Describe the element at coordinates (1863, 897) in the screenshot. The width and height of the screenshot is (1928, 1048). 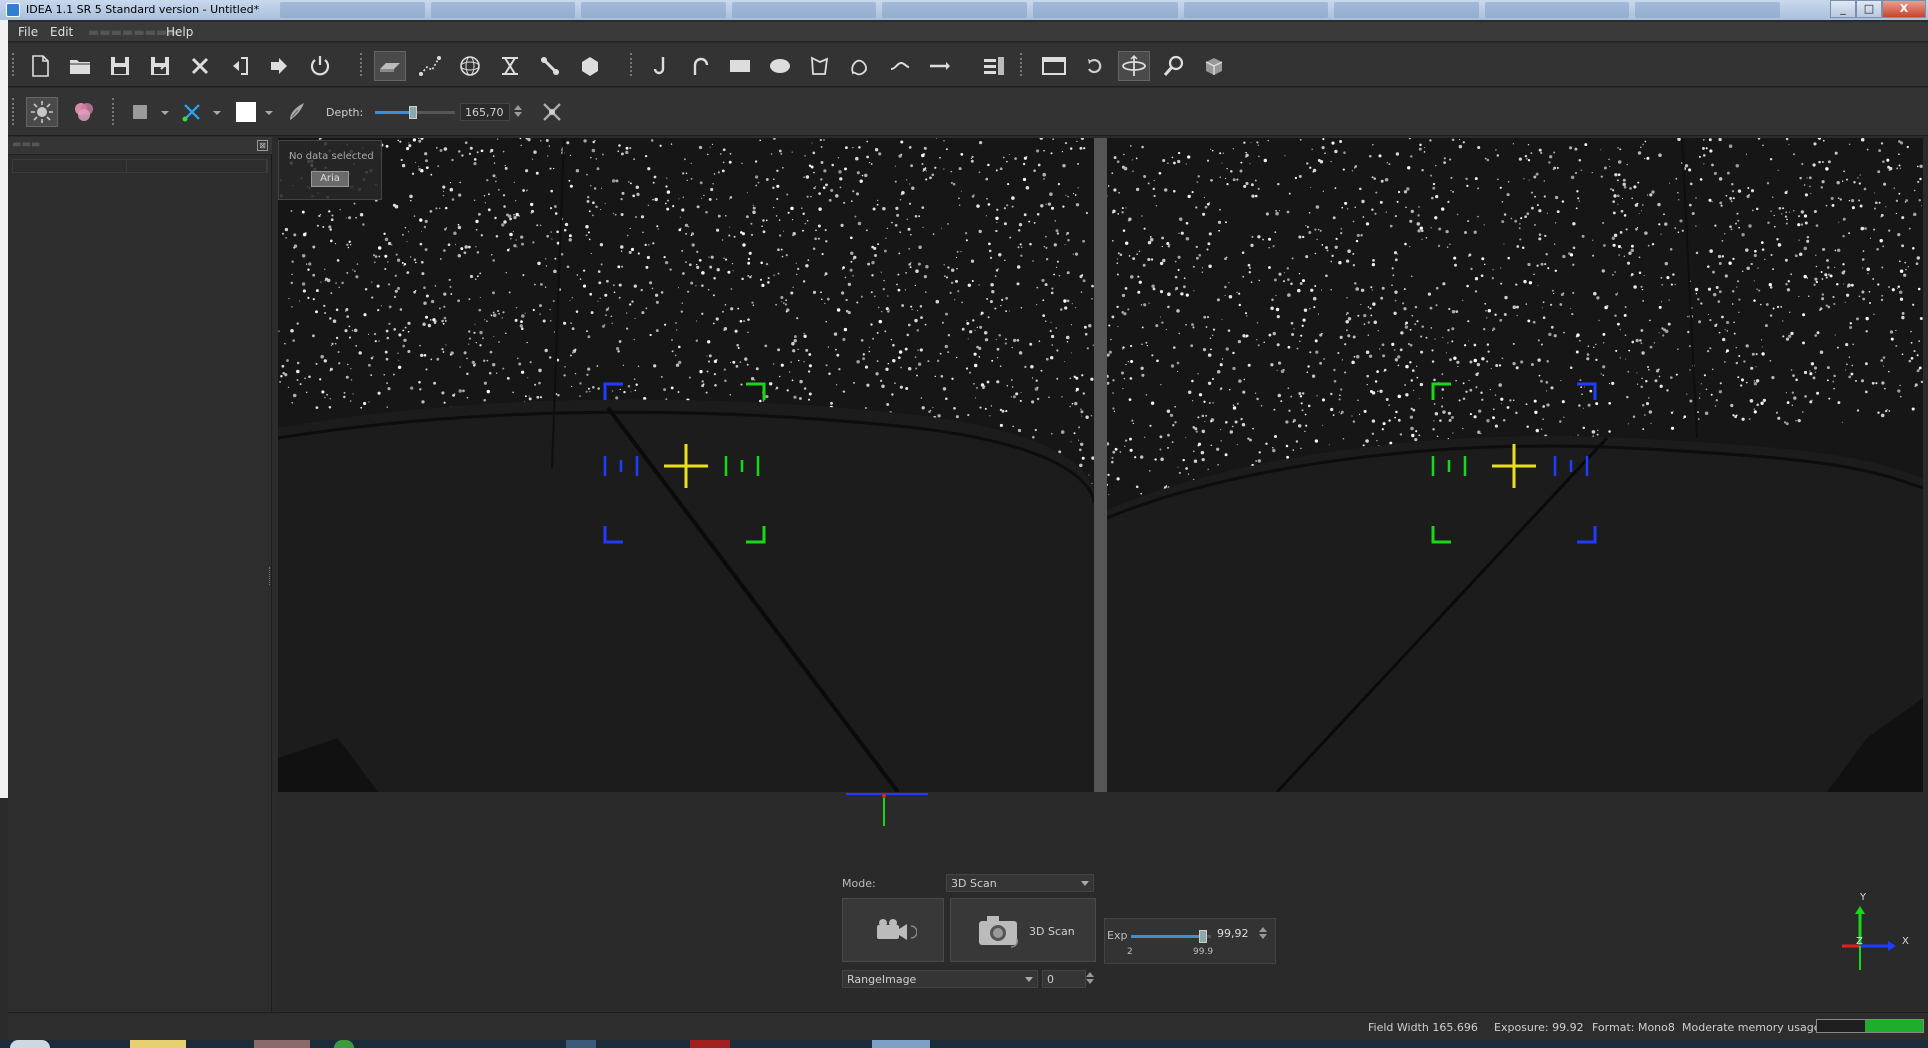
I see `axis-y-label: Y` at that location.